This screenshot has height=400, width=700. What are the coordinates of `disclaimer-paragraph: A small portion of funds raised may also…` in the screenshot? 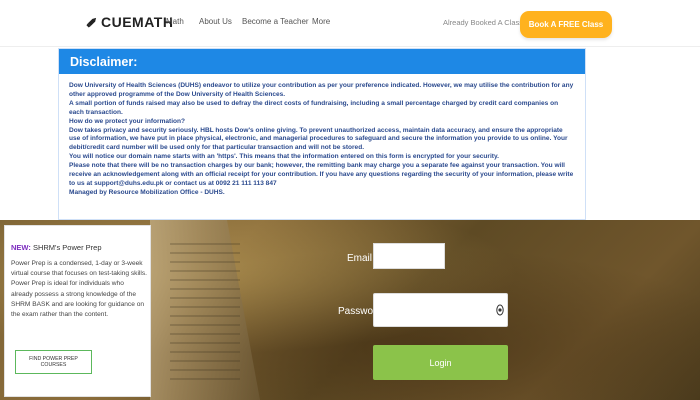 It's located at (314, 107).